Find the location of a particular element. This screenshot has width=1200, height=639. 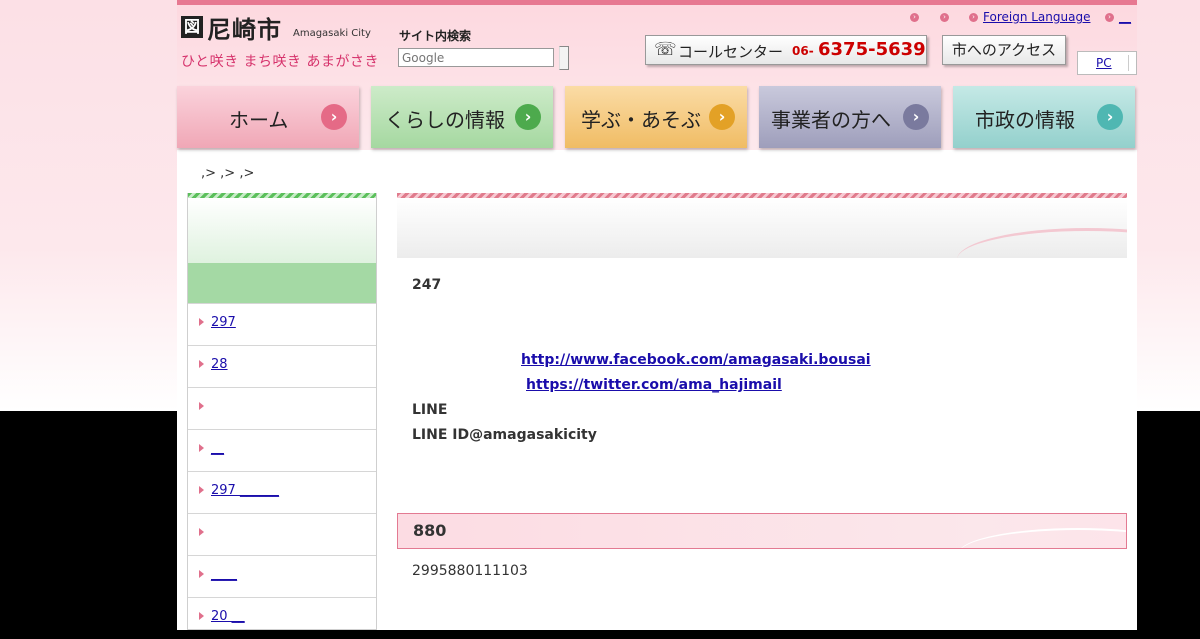

call-center-label: コールセンター is located at coordinates (731, 52).